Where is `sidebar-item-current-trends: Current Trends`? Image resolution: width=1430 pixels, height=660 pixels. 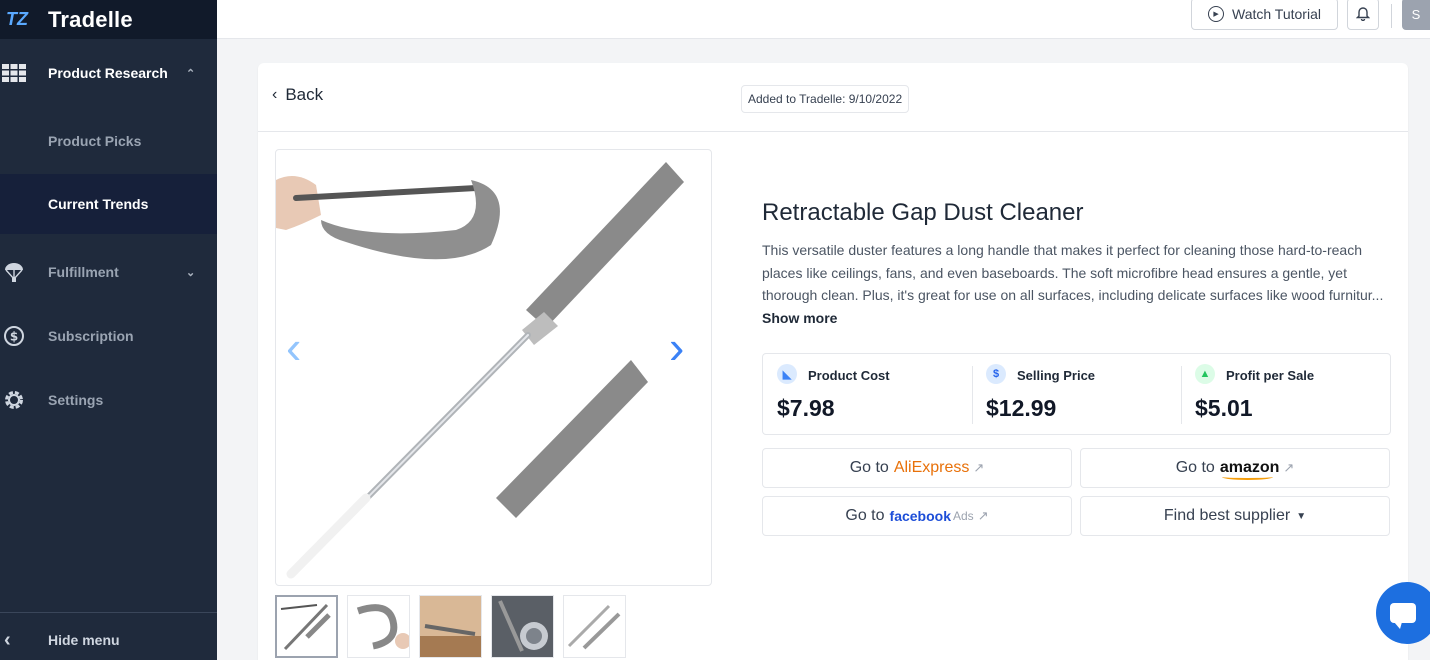
sidebar-item-current-trends: Current Trends is located at coordinates (108, 204).